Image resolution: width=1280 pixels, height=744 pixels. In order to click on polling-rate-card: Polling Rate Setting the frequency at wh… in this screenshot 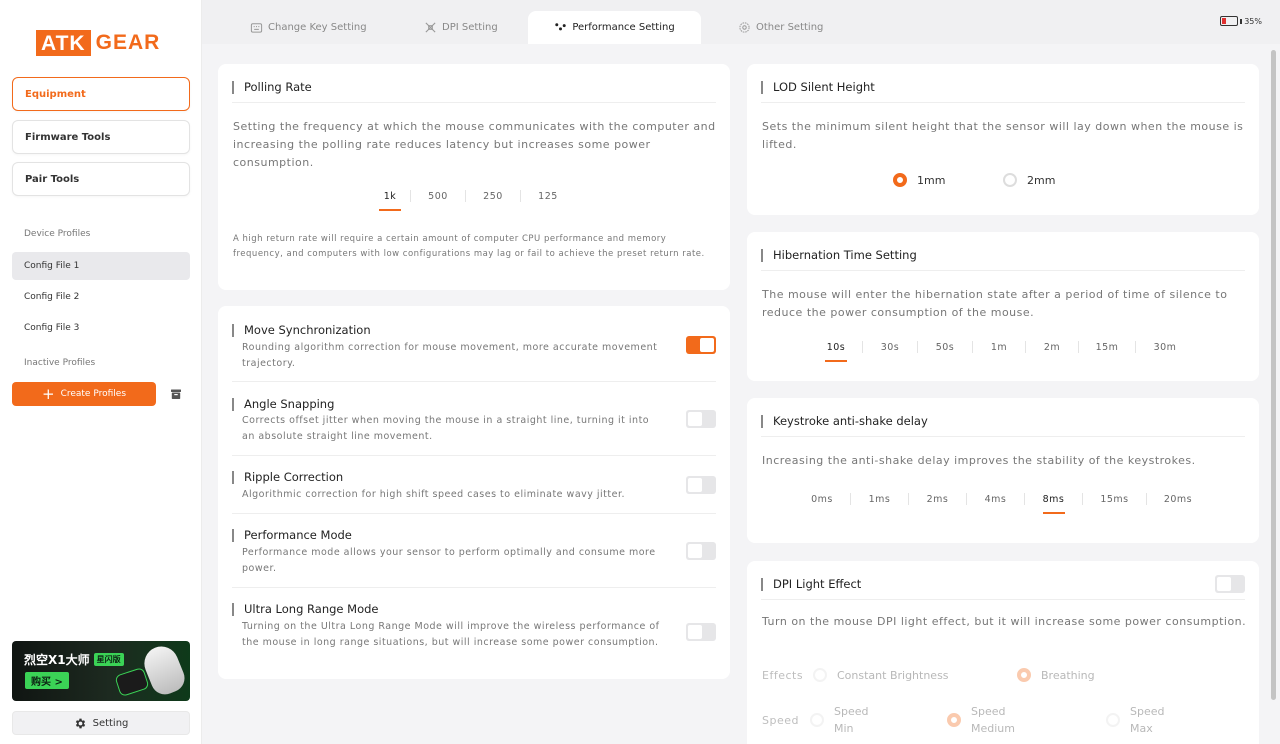, I will do `click(474, 177)`.